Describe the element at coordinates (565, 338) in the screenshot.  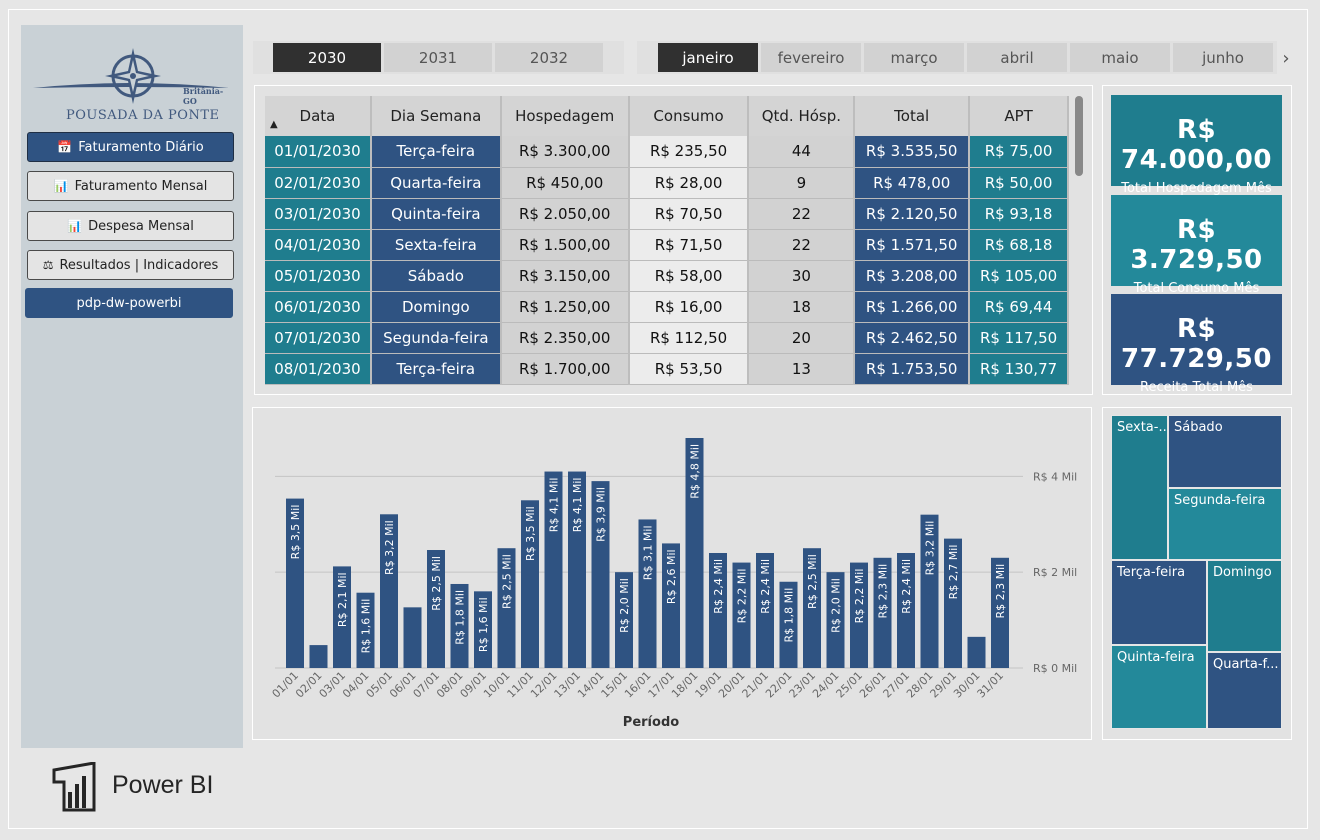
I see `table-cell: R$ 2.350,00` at that location.